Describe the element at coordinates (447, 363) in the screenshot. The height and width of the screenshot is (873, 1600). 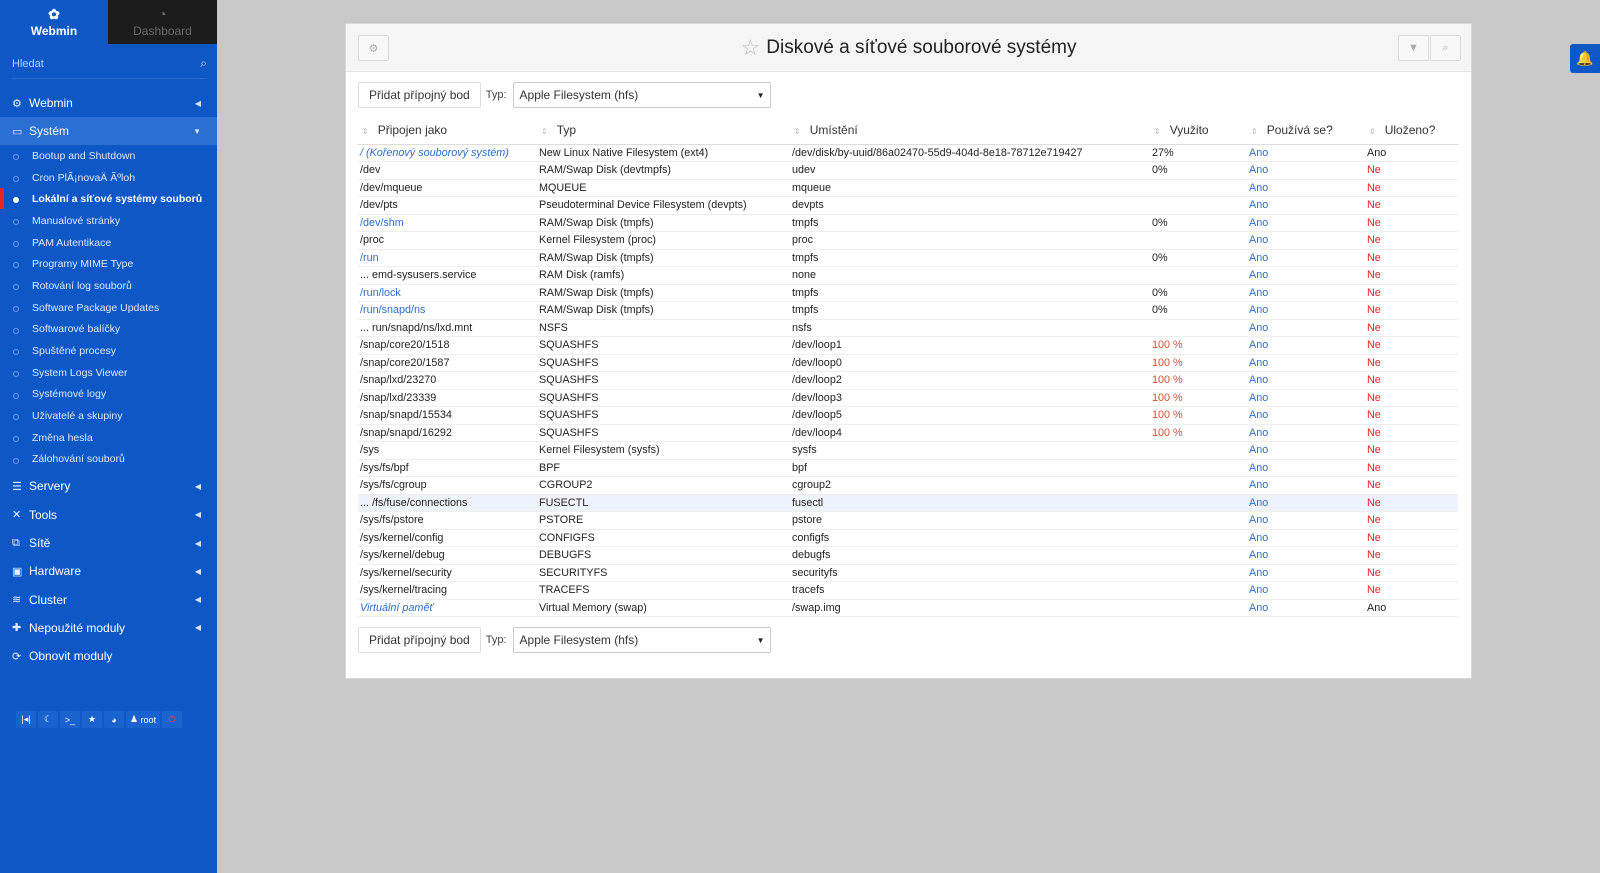
I see `table-cell: /snap/core20/1587` at that location.